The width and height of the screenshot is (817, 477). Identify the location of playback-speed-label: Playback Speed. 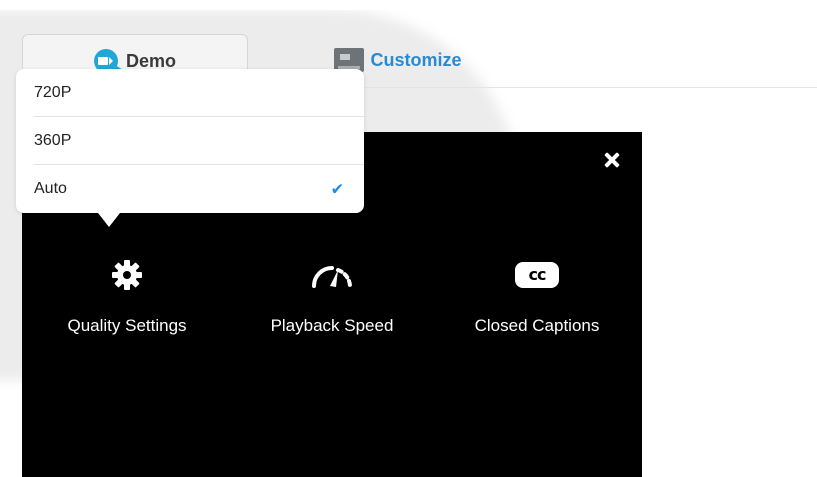
(332, 325).